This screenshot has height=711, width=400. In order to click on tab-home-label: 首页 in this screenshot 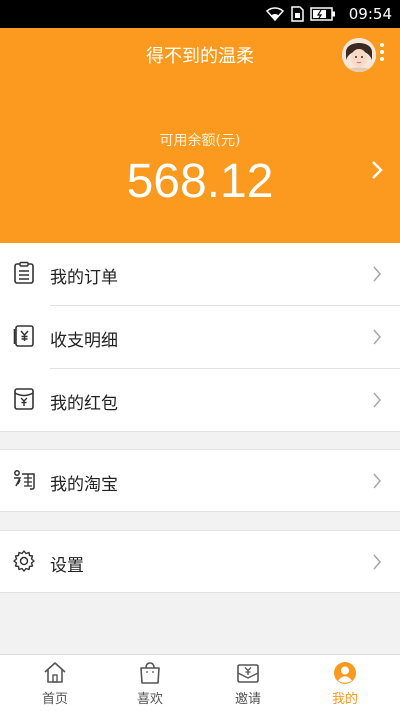, I will do `click(54, 699)`.